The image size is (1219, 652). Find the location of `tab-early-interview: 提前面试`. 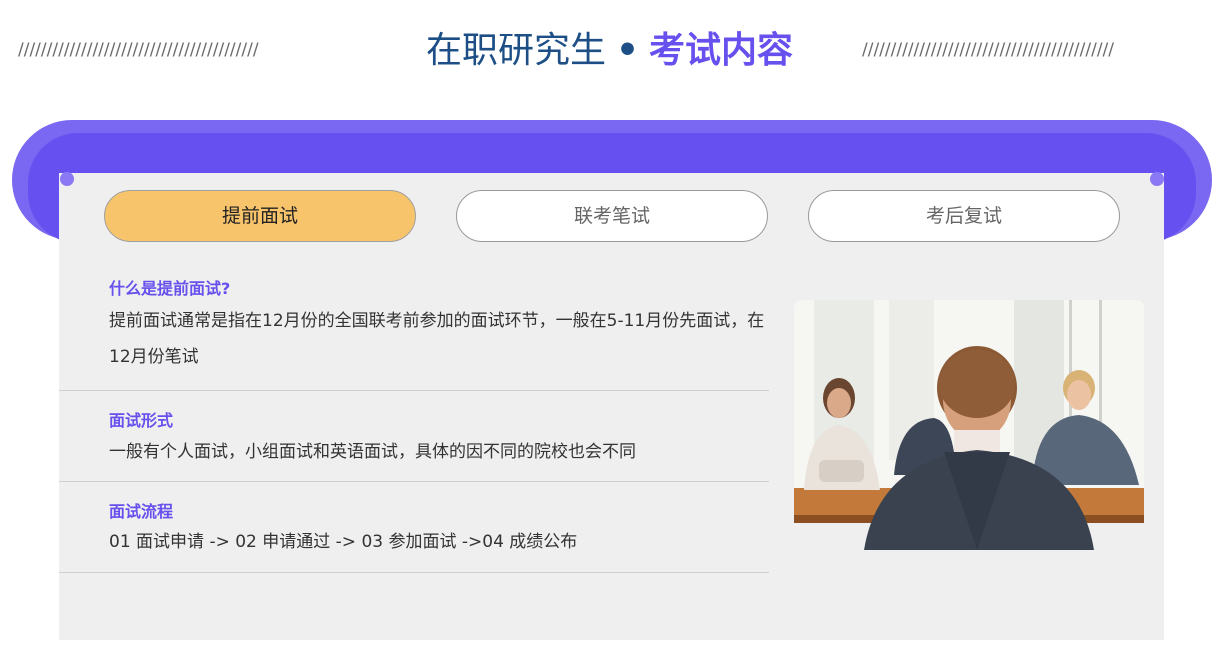

tab-early-interview: 提前面试 is located at coordinates (260, 216).